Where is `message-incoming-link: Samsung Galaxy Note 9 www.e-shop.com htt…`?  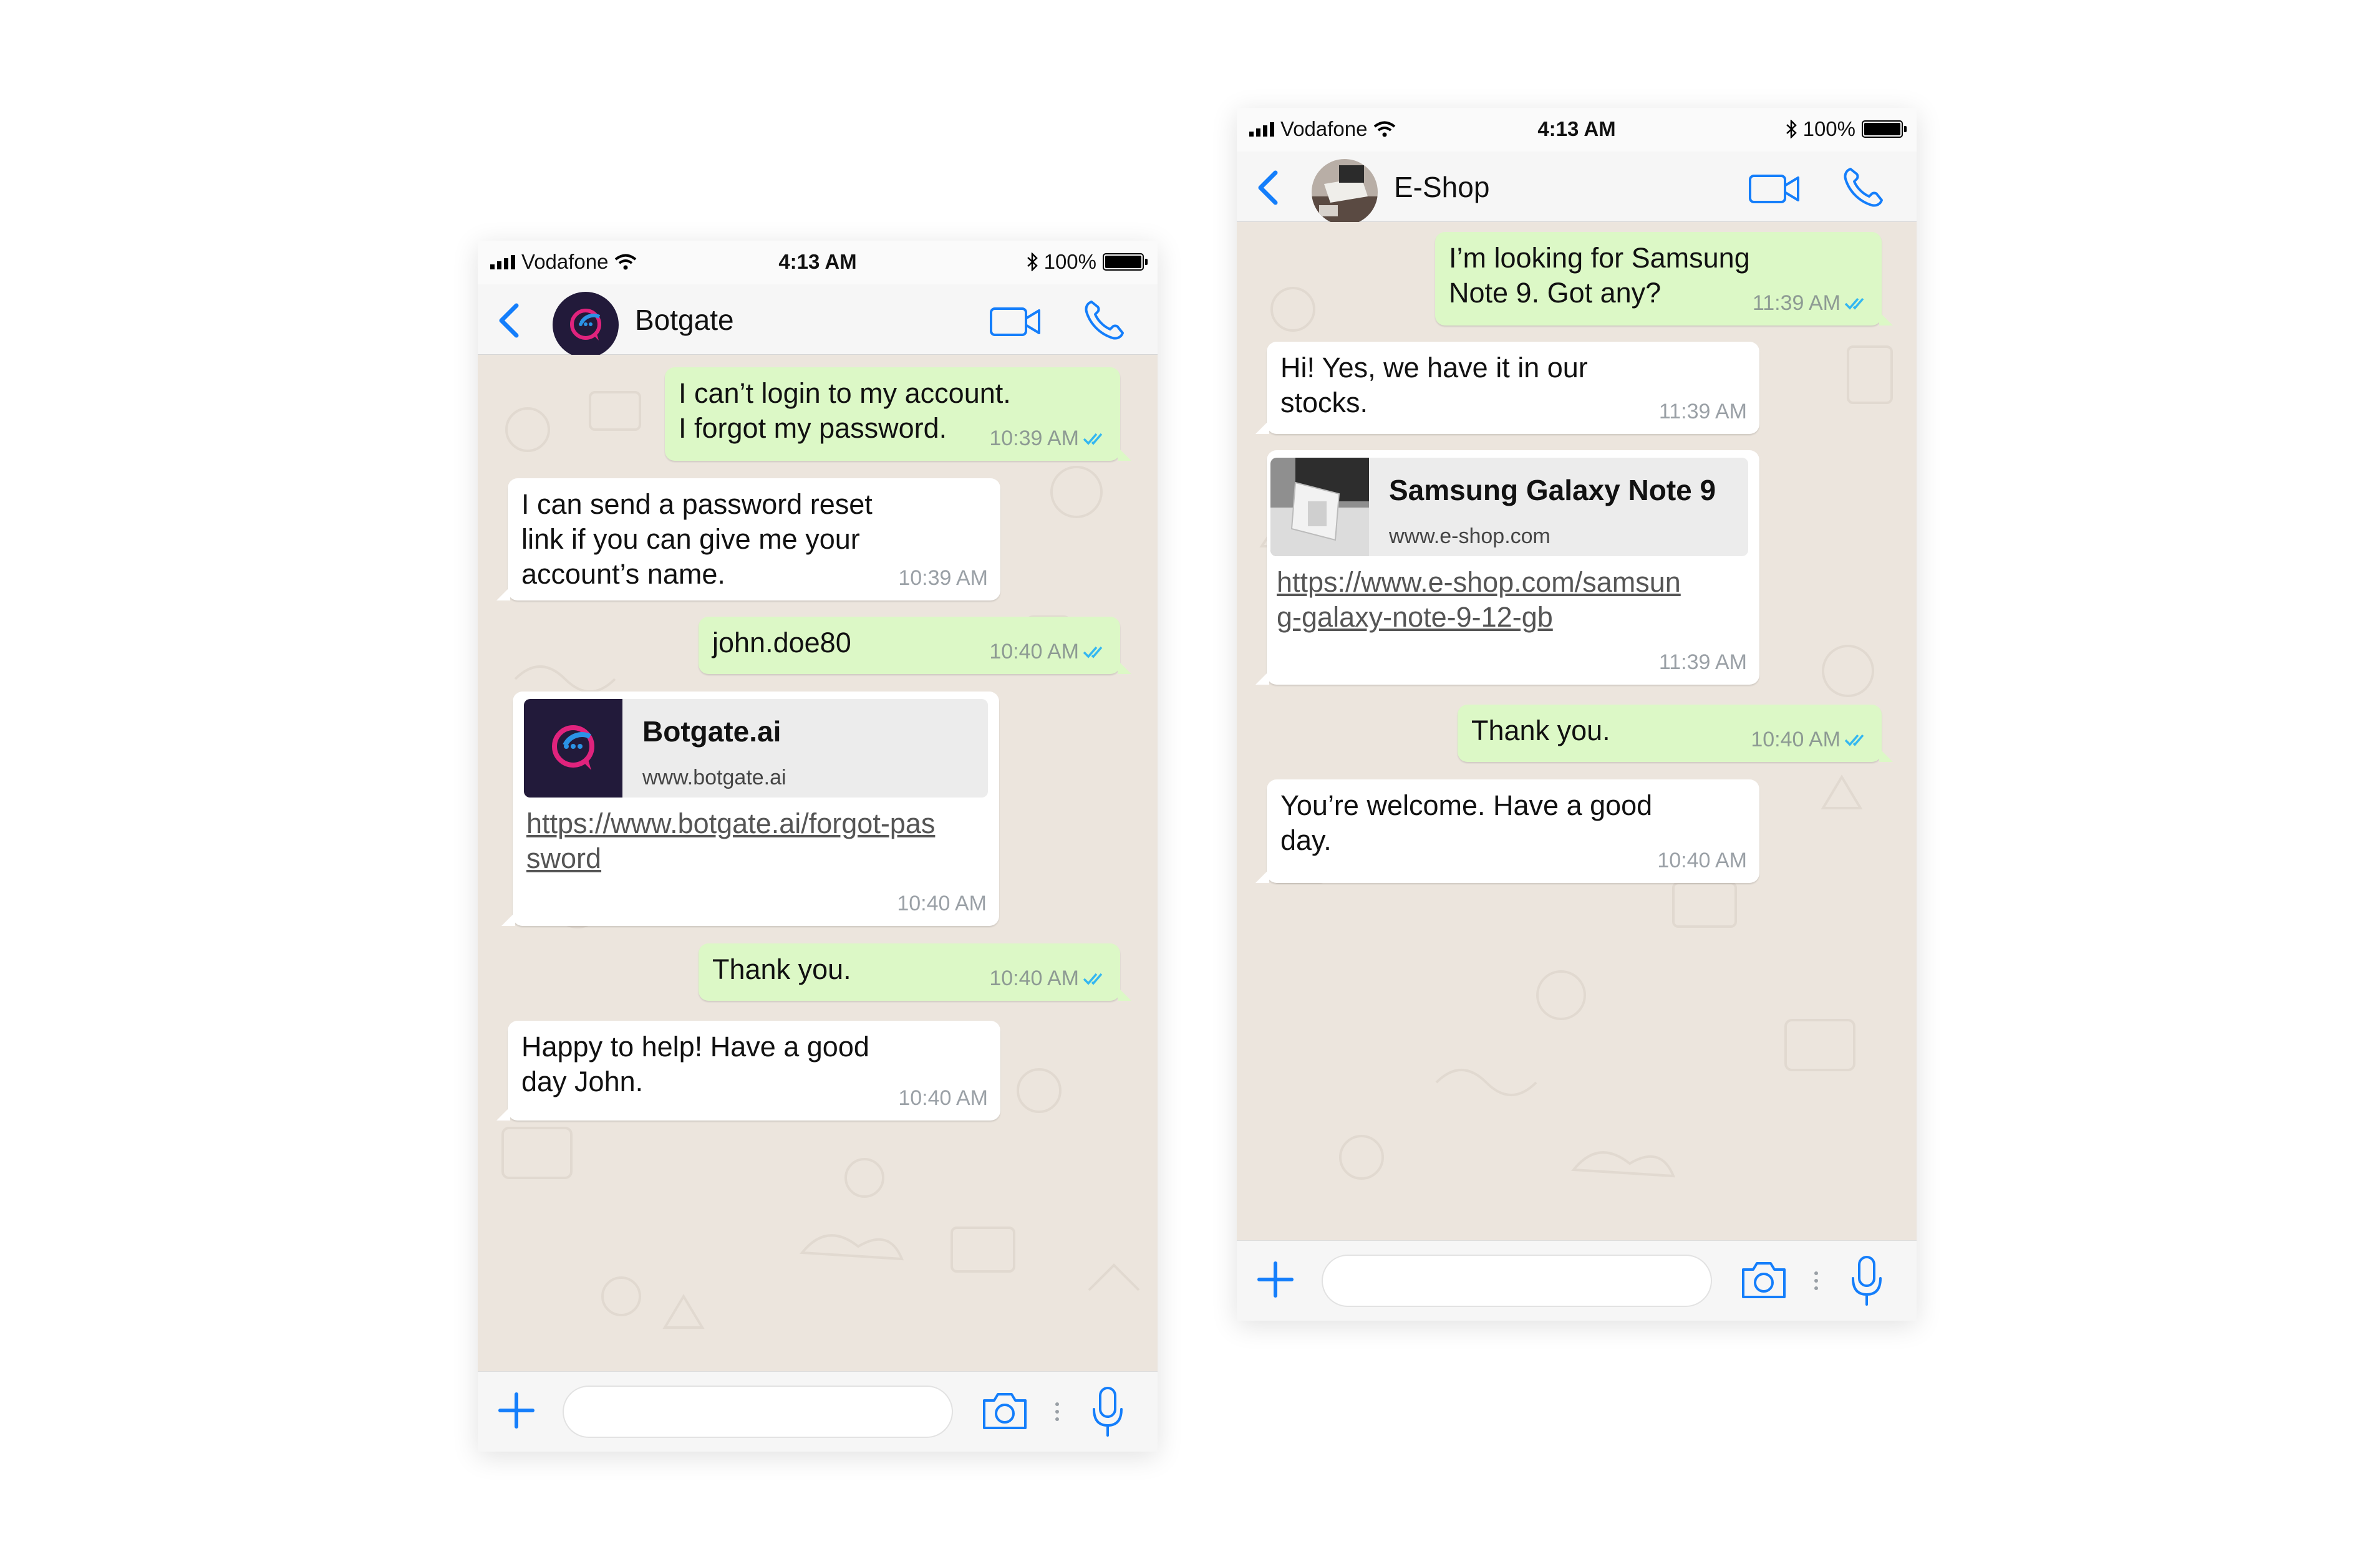 message-incoming-link: Samsung Galaxy Note 9 www.e-shop.com htt… is located at coordinates (1507, 567).